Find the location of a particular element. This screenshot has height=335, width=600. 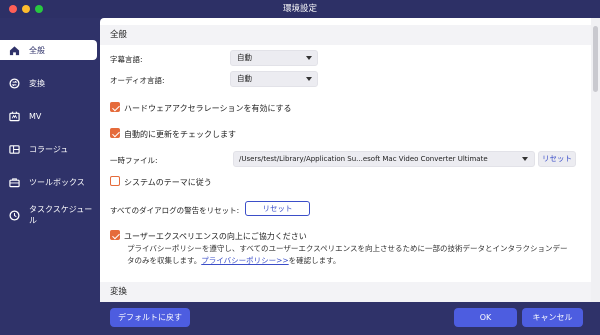

dialog-reset-label: すべてのダイアログの警告をリセット: is located at coordinates (175, 210).